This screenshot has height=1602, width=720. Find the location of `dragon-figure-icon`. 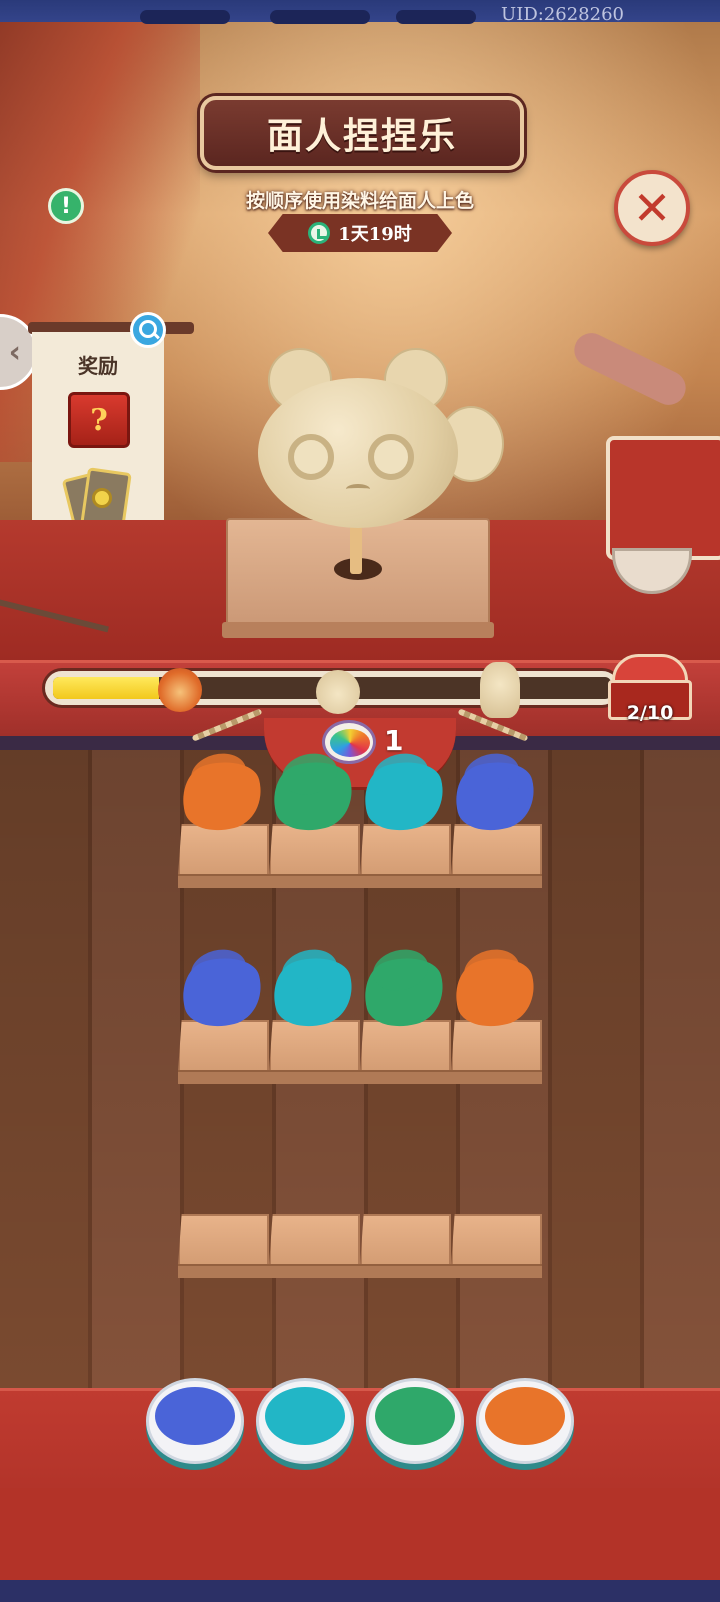

dragon-figure-icon is located at coordinates (180, 690).